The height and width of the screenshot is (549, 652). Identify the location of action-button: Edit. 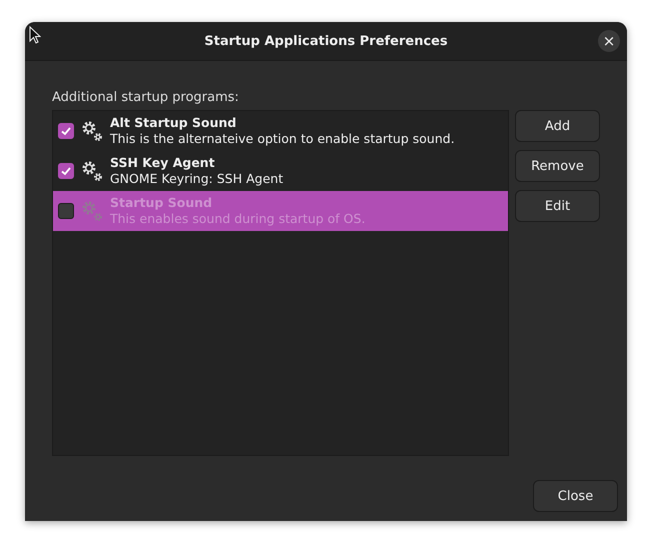
(557, 206).